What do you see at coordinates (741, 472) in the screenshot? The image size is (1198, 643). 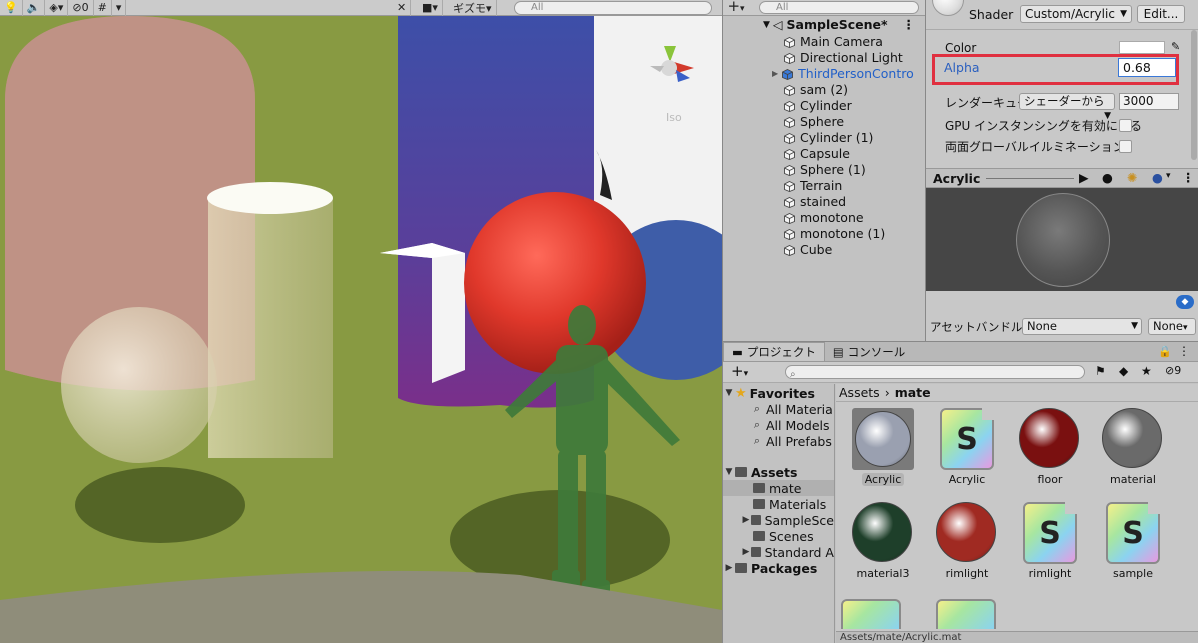 I see `folder-icon` at bounding box center [741, 472].